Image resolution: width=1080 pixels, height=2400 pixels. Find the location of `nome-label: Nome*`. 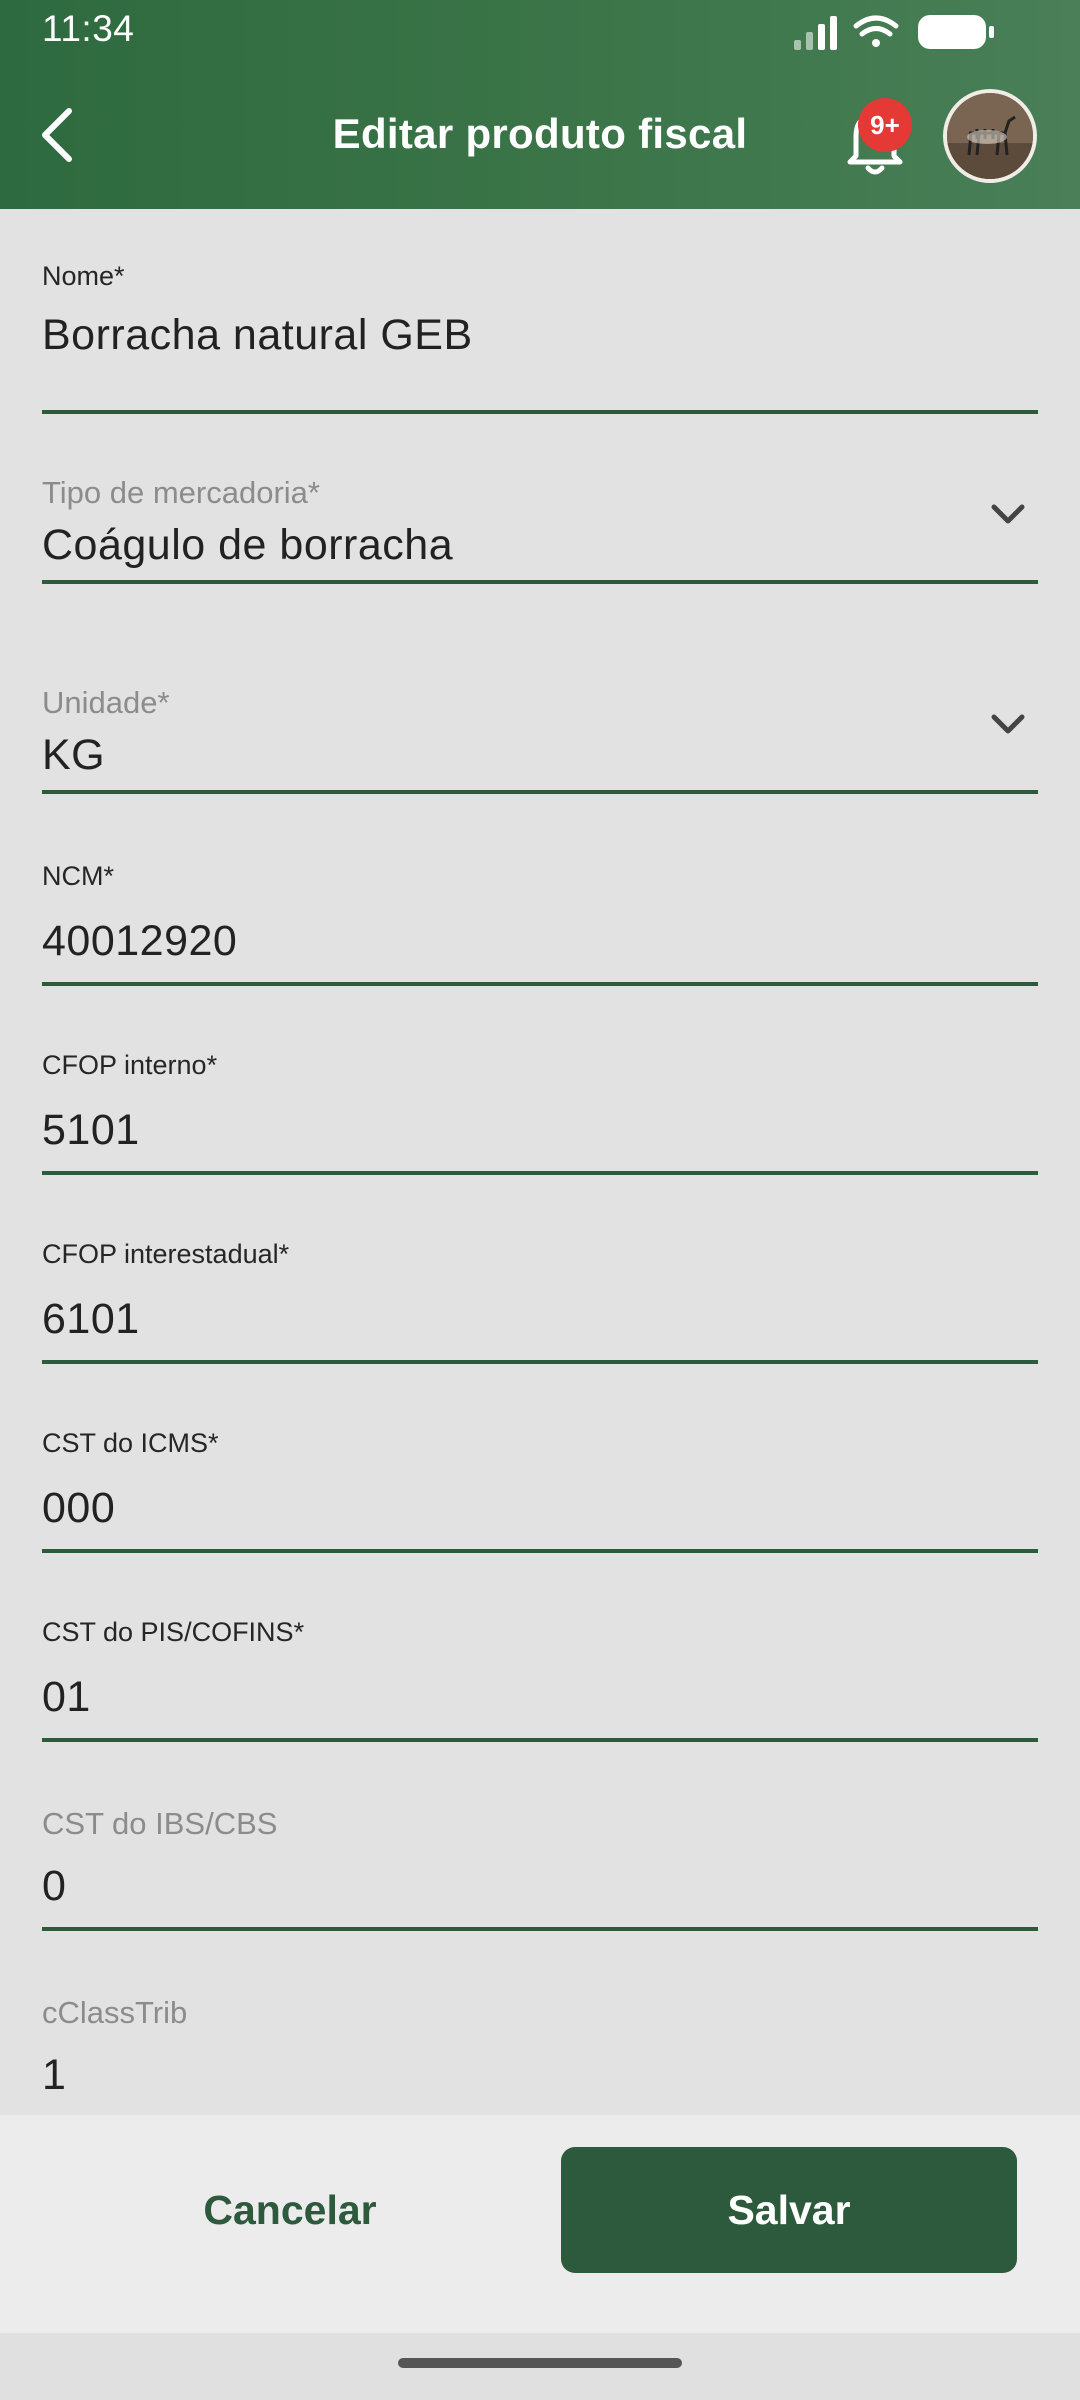

nome-label: Nome* is located at coordinates (83, 276).